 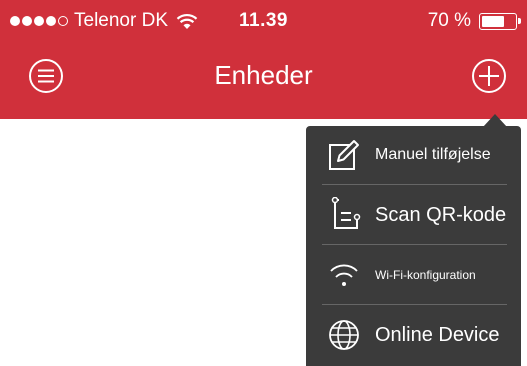 What do you see at coordinates (449, 20) in the screenshot?
I see `battery-percent: 70 %` at bounding box center [449, 20].